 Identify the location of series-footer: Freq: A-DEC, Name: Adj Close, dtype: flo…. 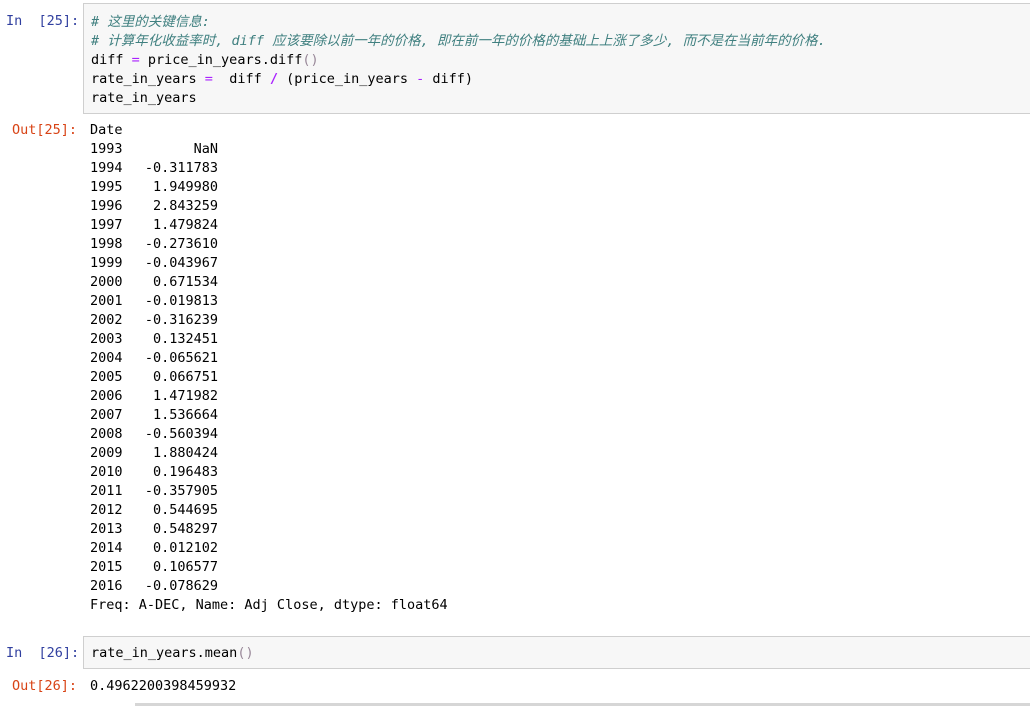
(269, 605).